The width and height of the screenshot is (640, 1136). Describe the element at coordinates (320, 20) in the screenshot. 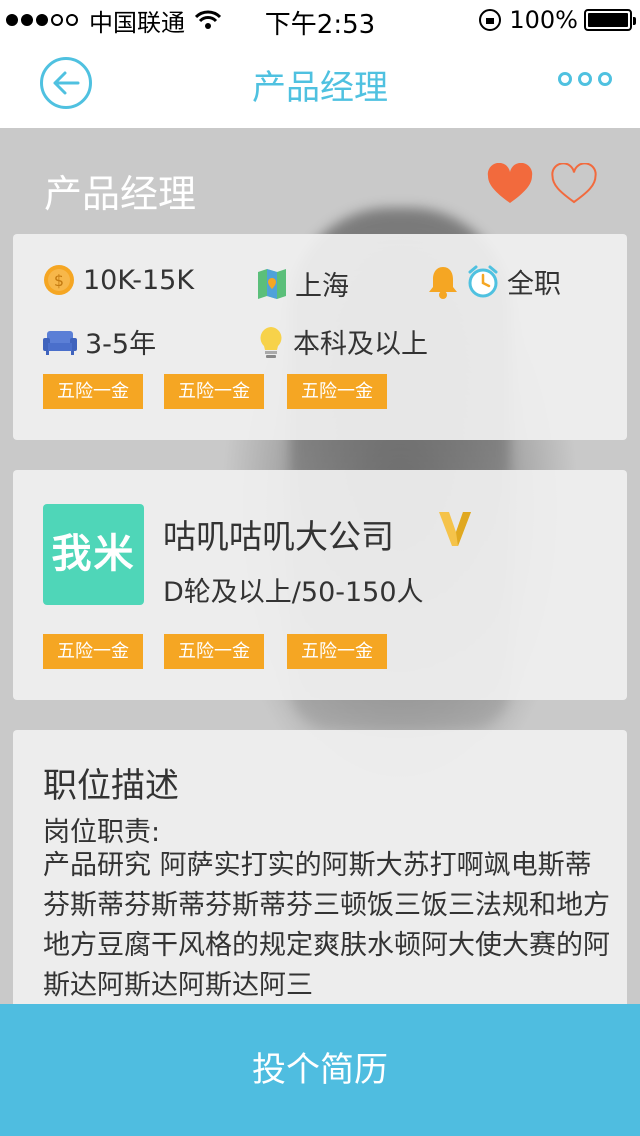

I see `status-bar: 中国联通 下午2:53 100%` at that location.